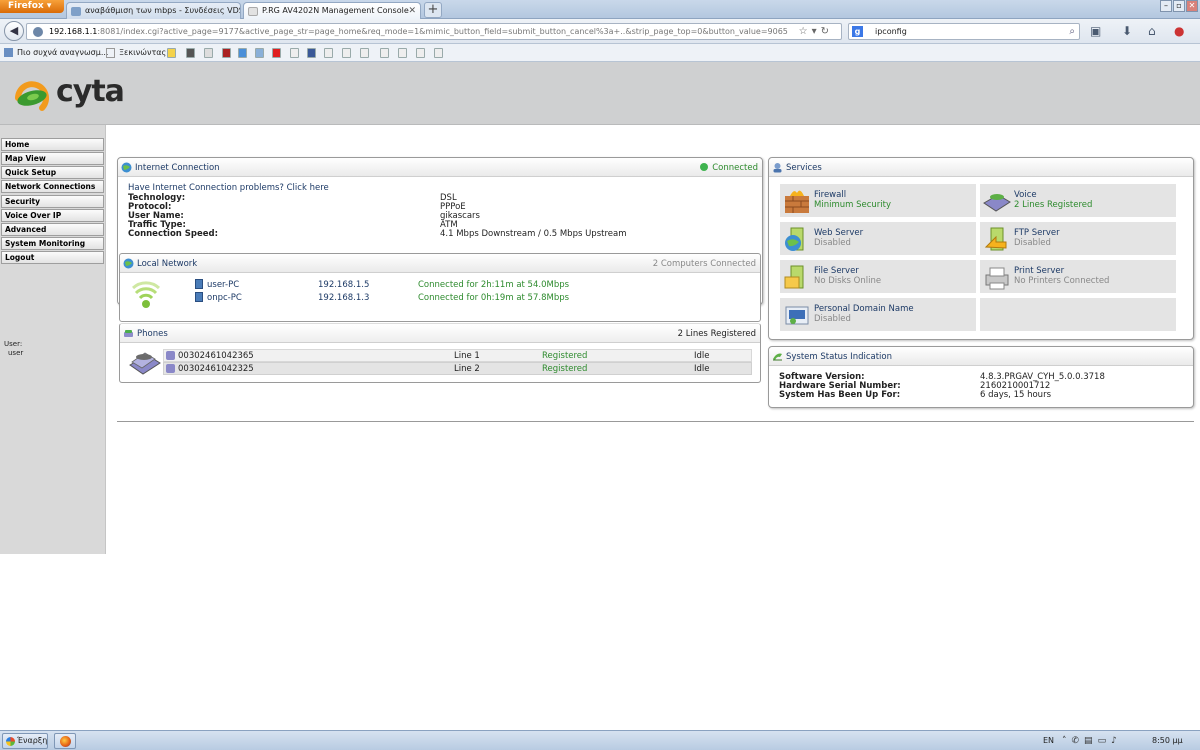 This screenshot has width=1200, height=750. Describe the element at coordinates (216, 356) in the screenshot. I see `phone-number: 00302461042365` at that location.